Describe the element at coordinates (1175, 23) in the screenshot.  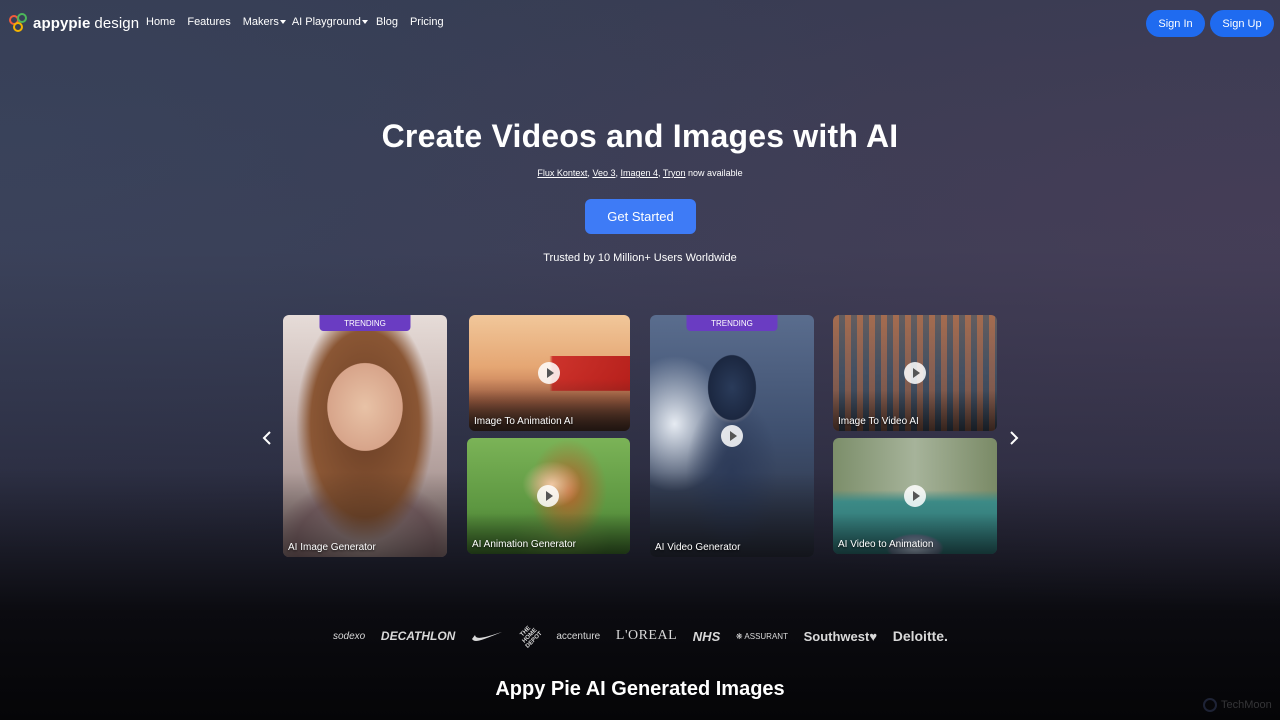
I see `sign-in-button: Sign In` at that location.